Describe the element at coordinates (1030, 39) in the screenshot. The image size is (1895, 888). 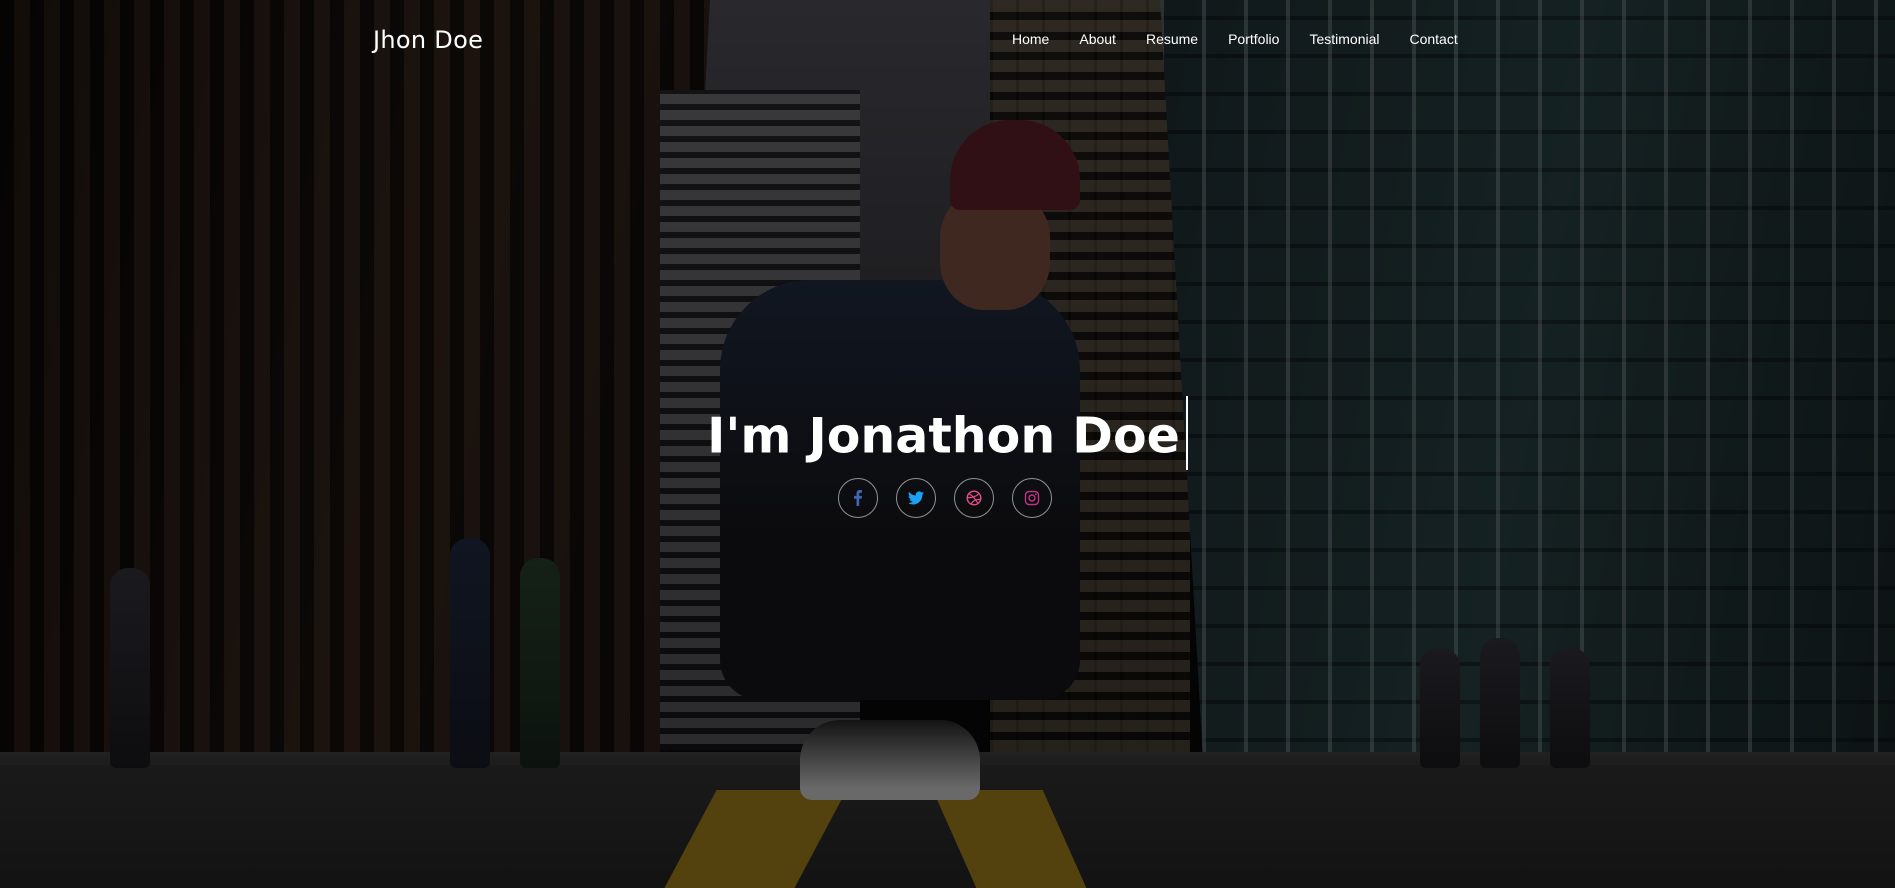
I see `nav-home: Home` at that location.